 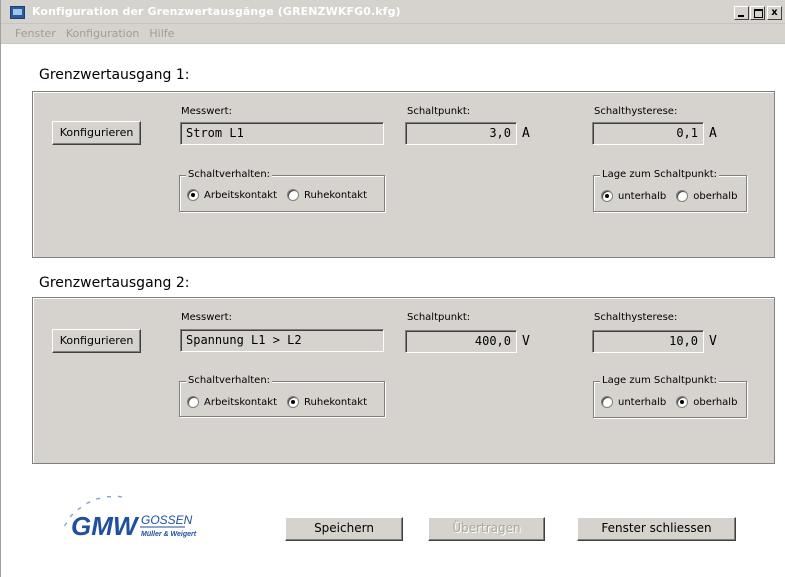 I want to click on lage-options-1: unterhalb oberhalb, so click(x=674, y=196).